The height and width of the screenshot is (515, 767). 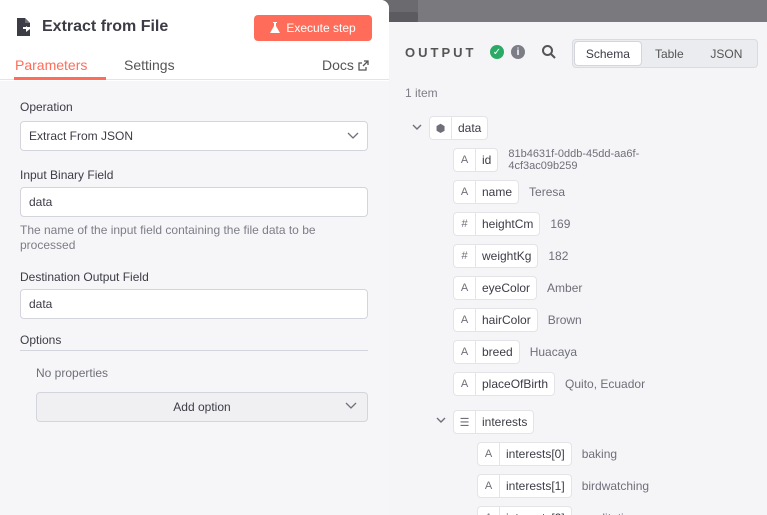 I want to click on input-binary-label: Input Binary Field, so click(x=67, y=175).